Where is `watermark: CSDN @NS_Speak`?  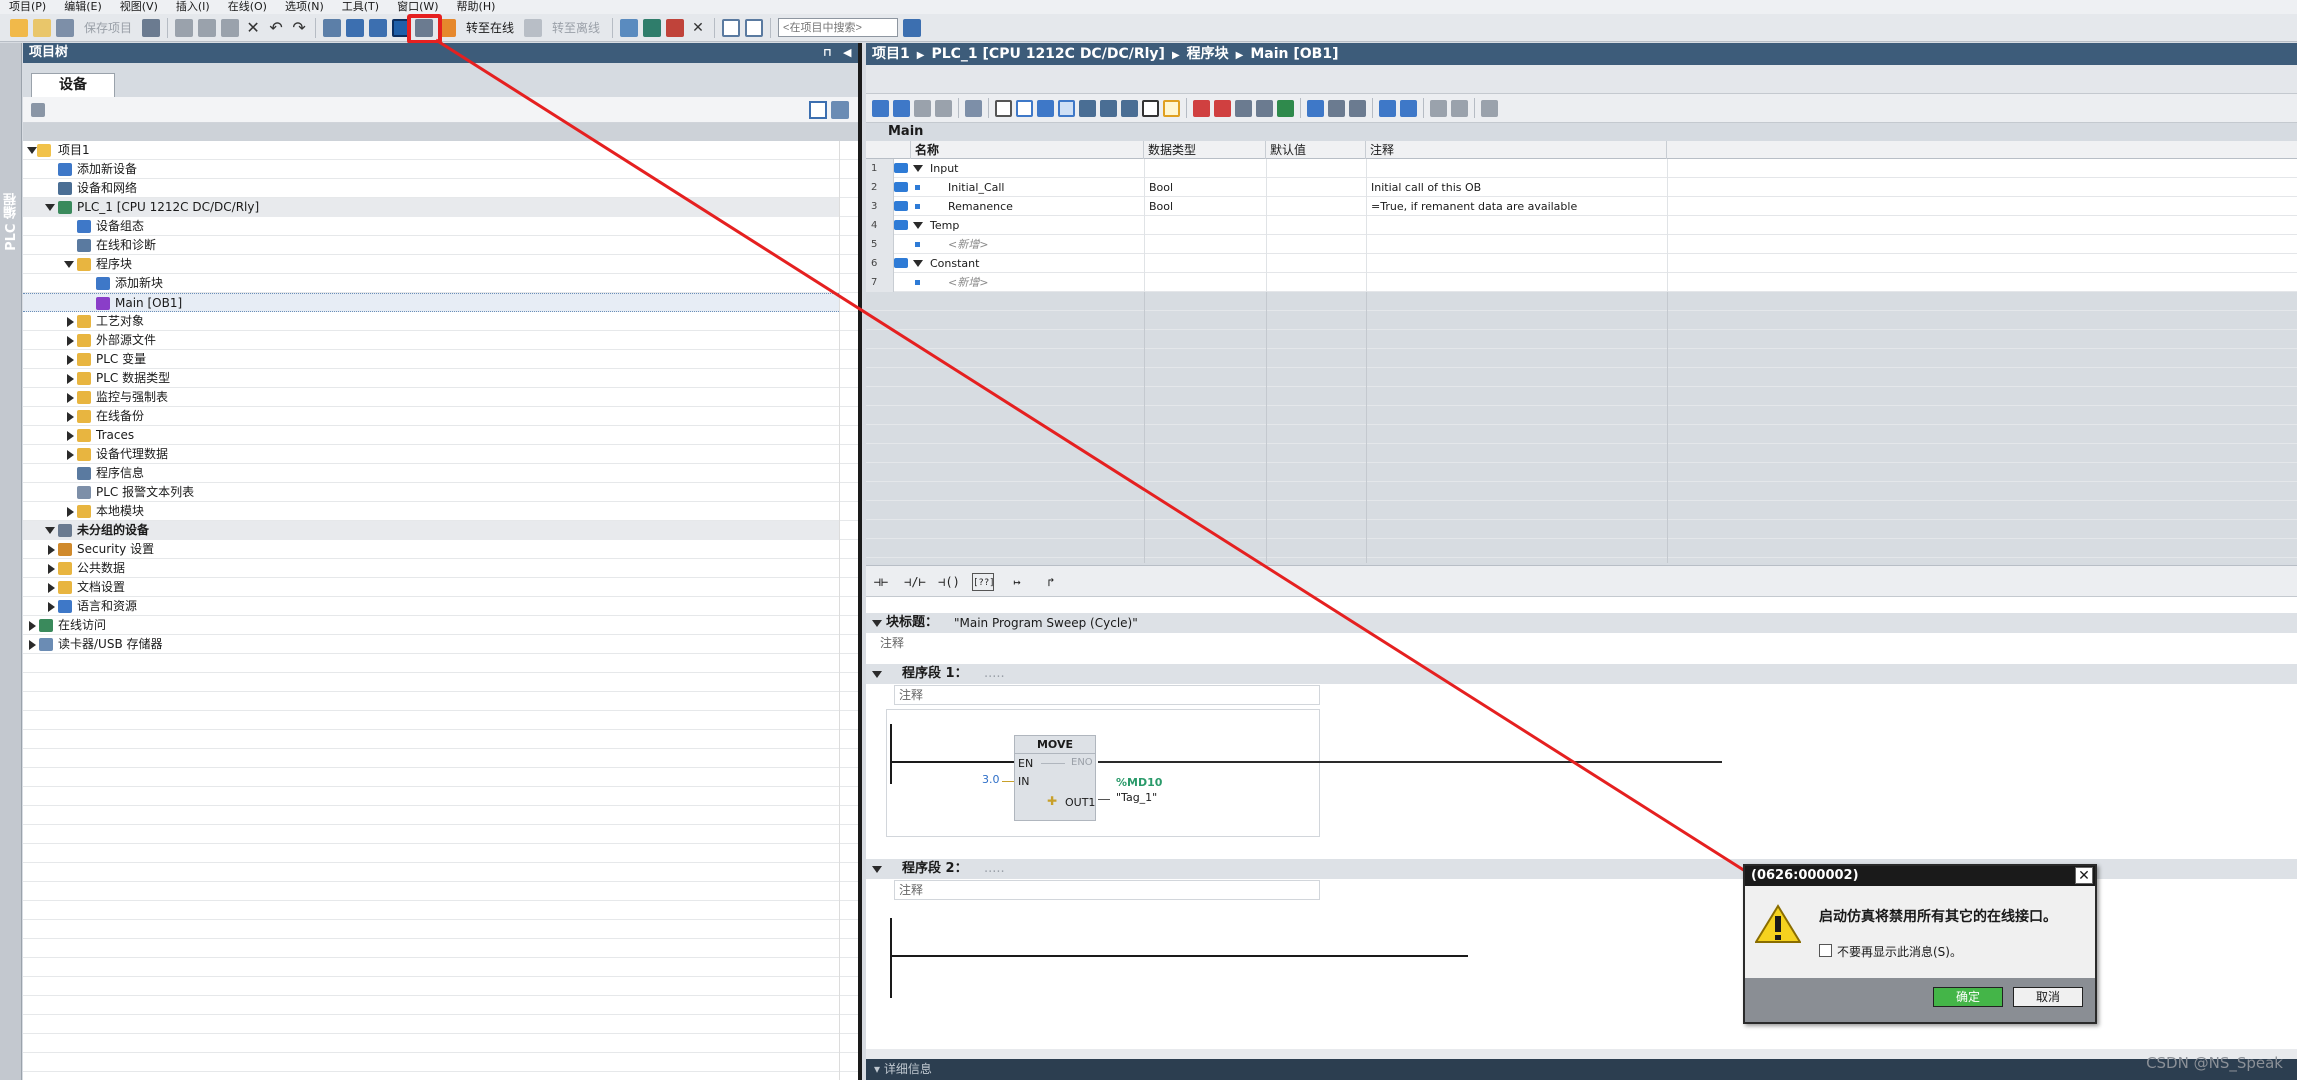
watermark: CSDN @NS_Speak is located at coordinates (2214, 1063).